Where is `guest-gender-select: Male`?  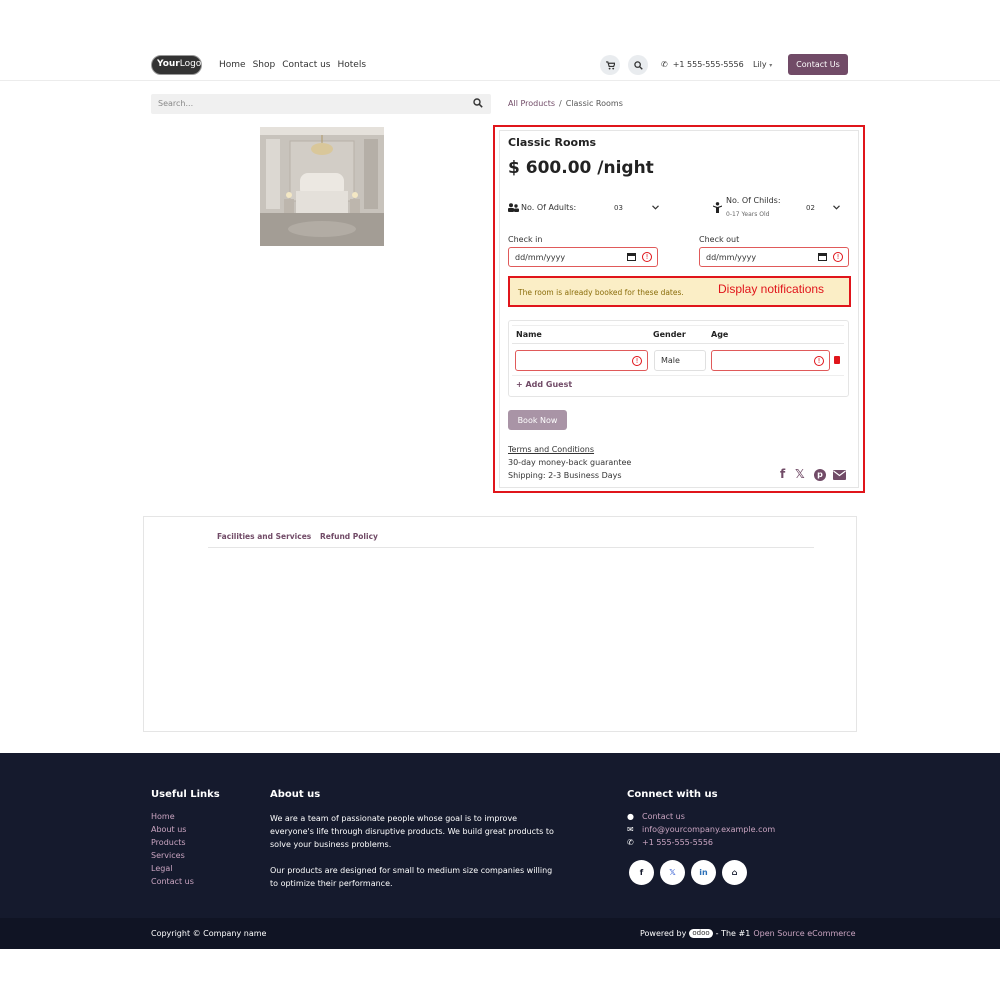
guest-gender-select: Male is located at coordinates (680, 360).